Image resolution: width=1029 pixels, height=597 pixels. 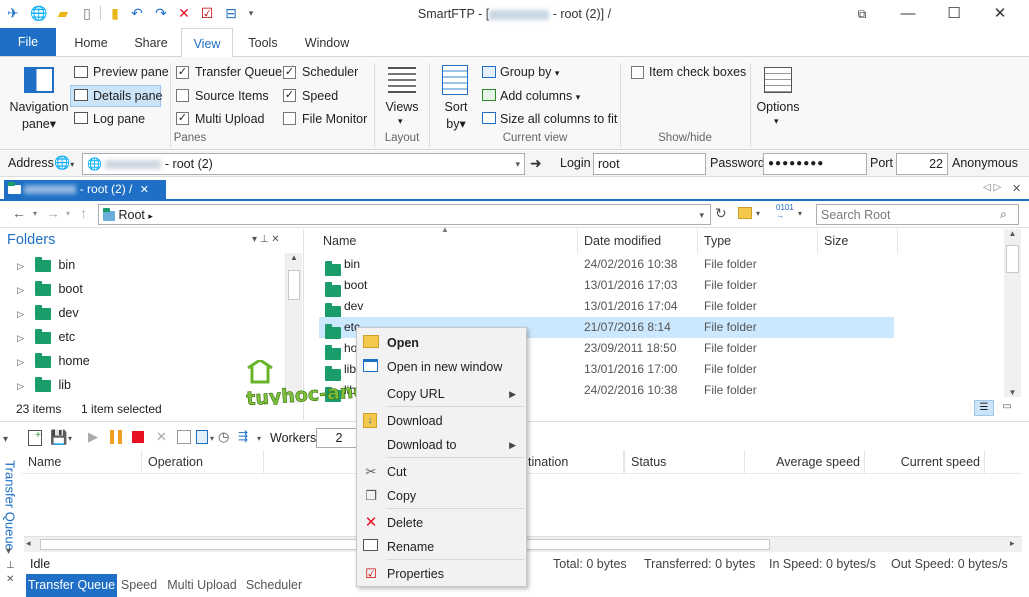 What do you see at coordinates (320, 96) in the screenshot?
I see `speed-label: Speed` at bounding box center [320, 96].